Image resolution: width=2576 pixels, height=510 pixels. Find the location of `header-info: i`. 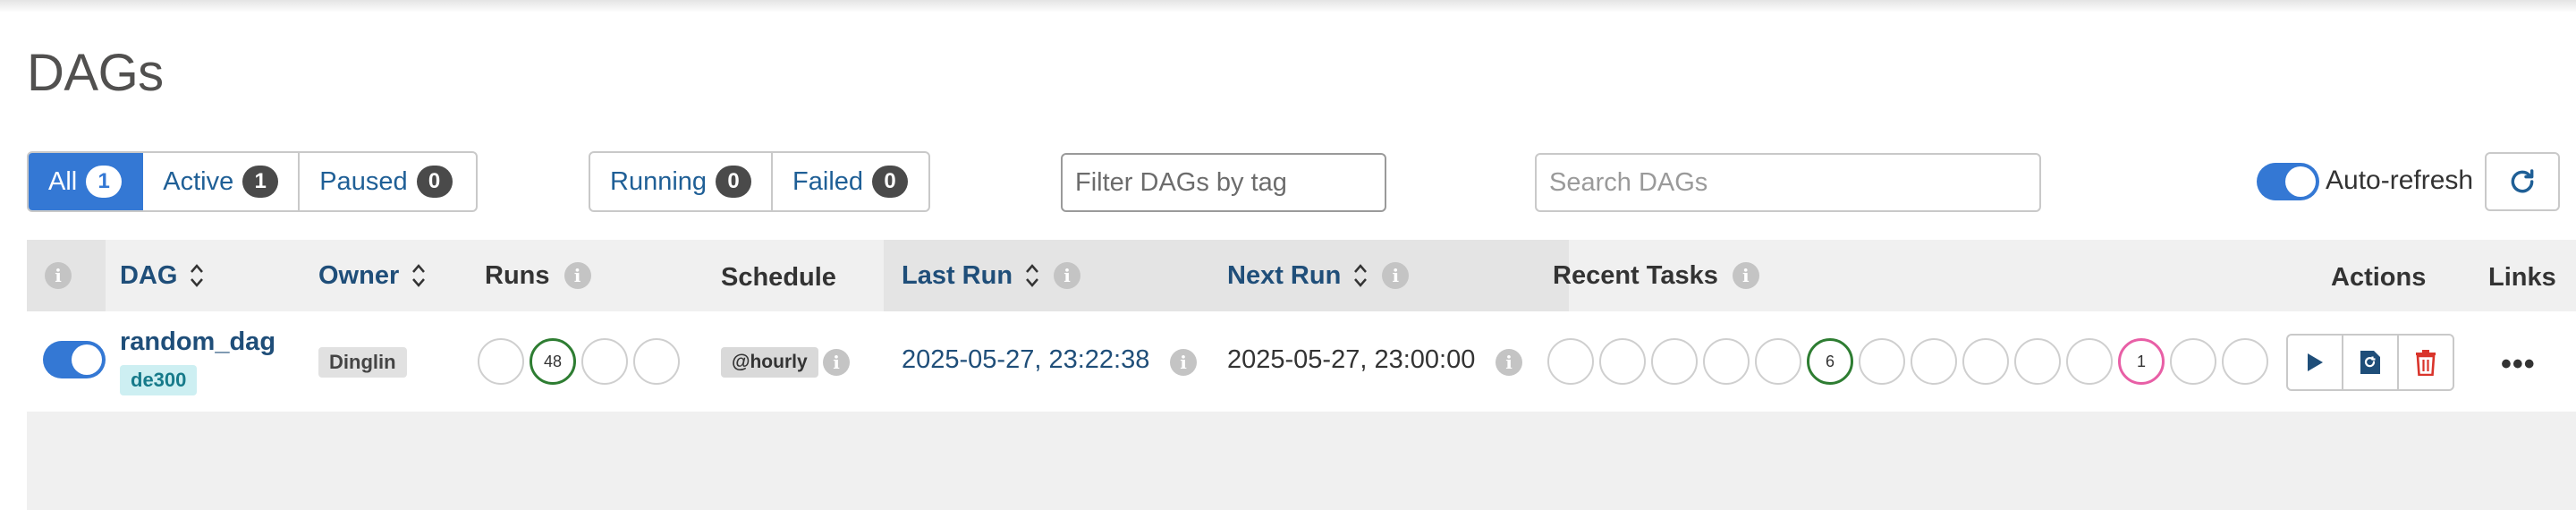

header-info: i is located at coordinates (58, 275).